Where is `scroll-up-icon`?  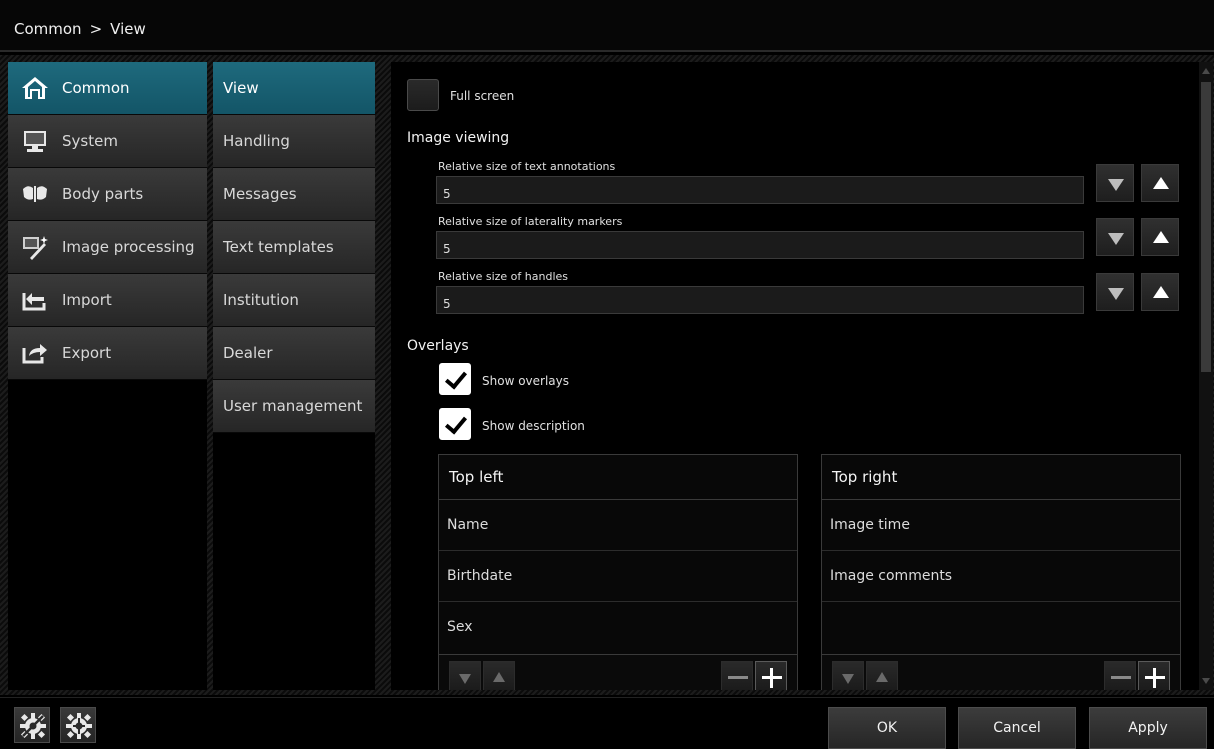
scroll-up-icon is located at coordinates (1206, 71).